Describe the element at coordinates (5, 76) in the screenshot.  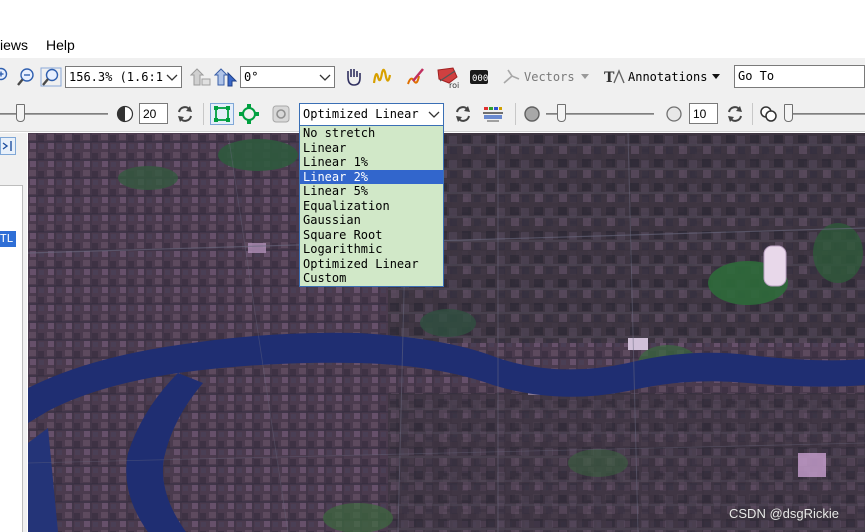
I see `zoom-in-icon` at that location.